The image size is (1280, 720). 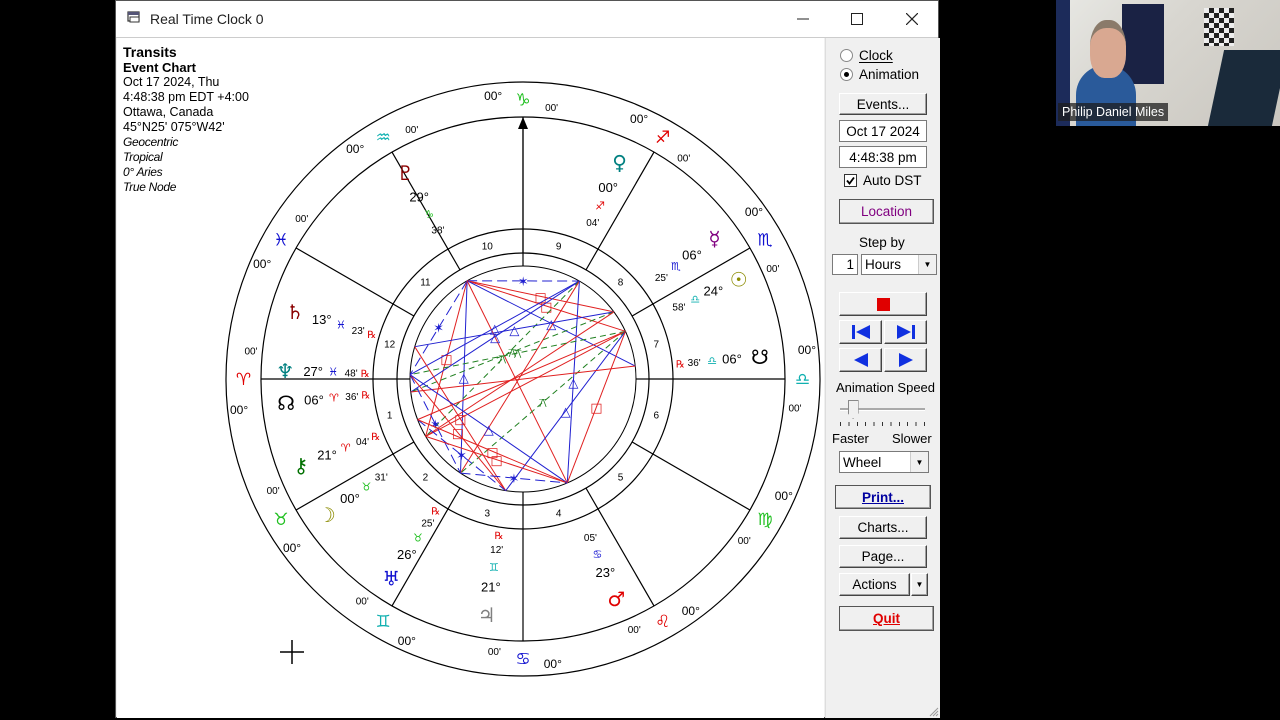 What do you see at coordinates (1243, 88) in the screenshot?
I see `webcam-foreground-object` at bounding box center [1243, 88].